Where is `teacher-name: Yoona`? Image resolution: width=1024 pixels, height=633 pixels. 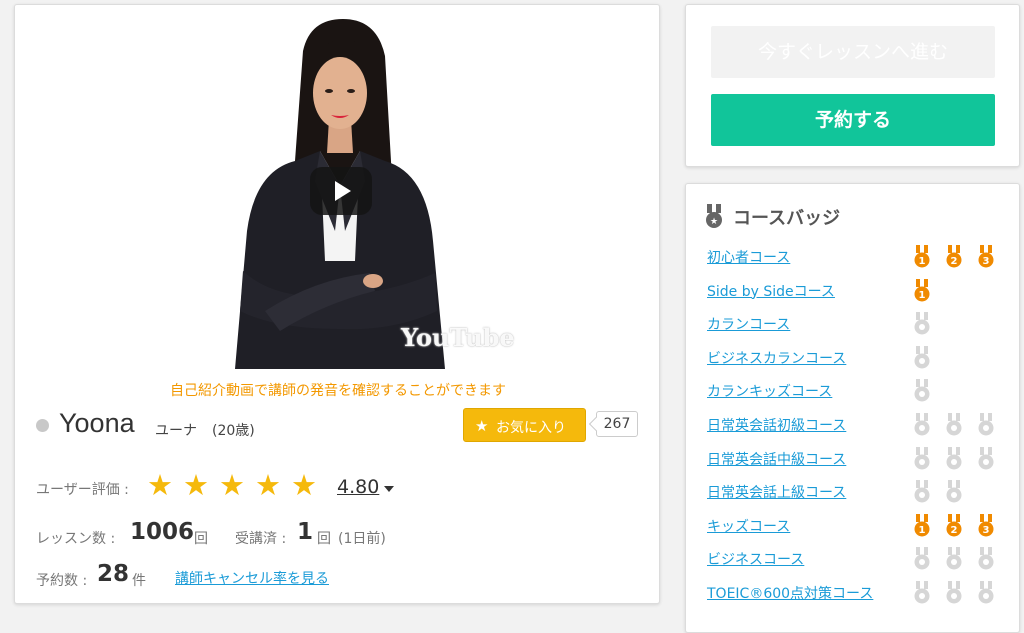 teacher-name: Yoona is located at coordinates (97, 423).